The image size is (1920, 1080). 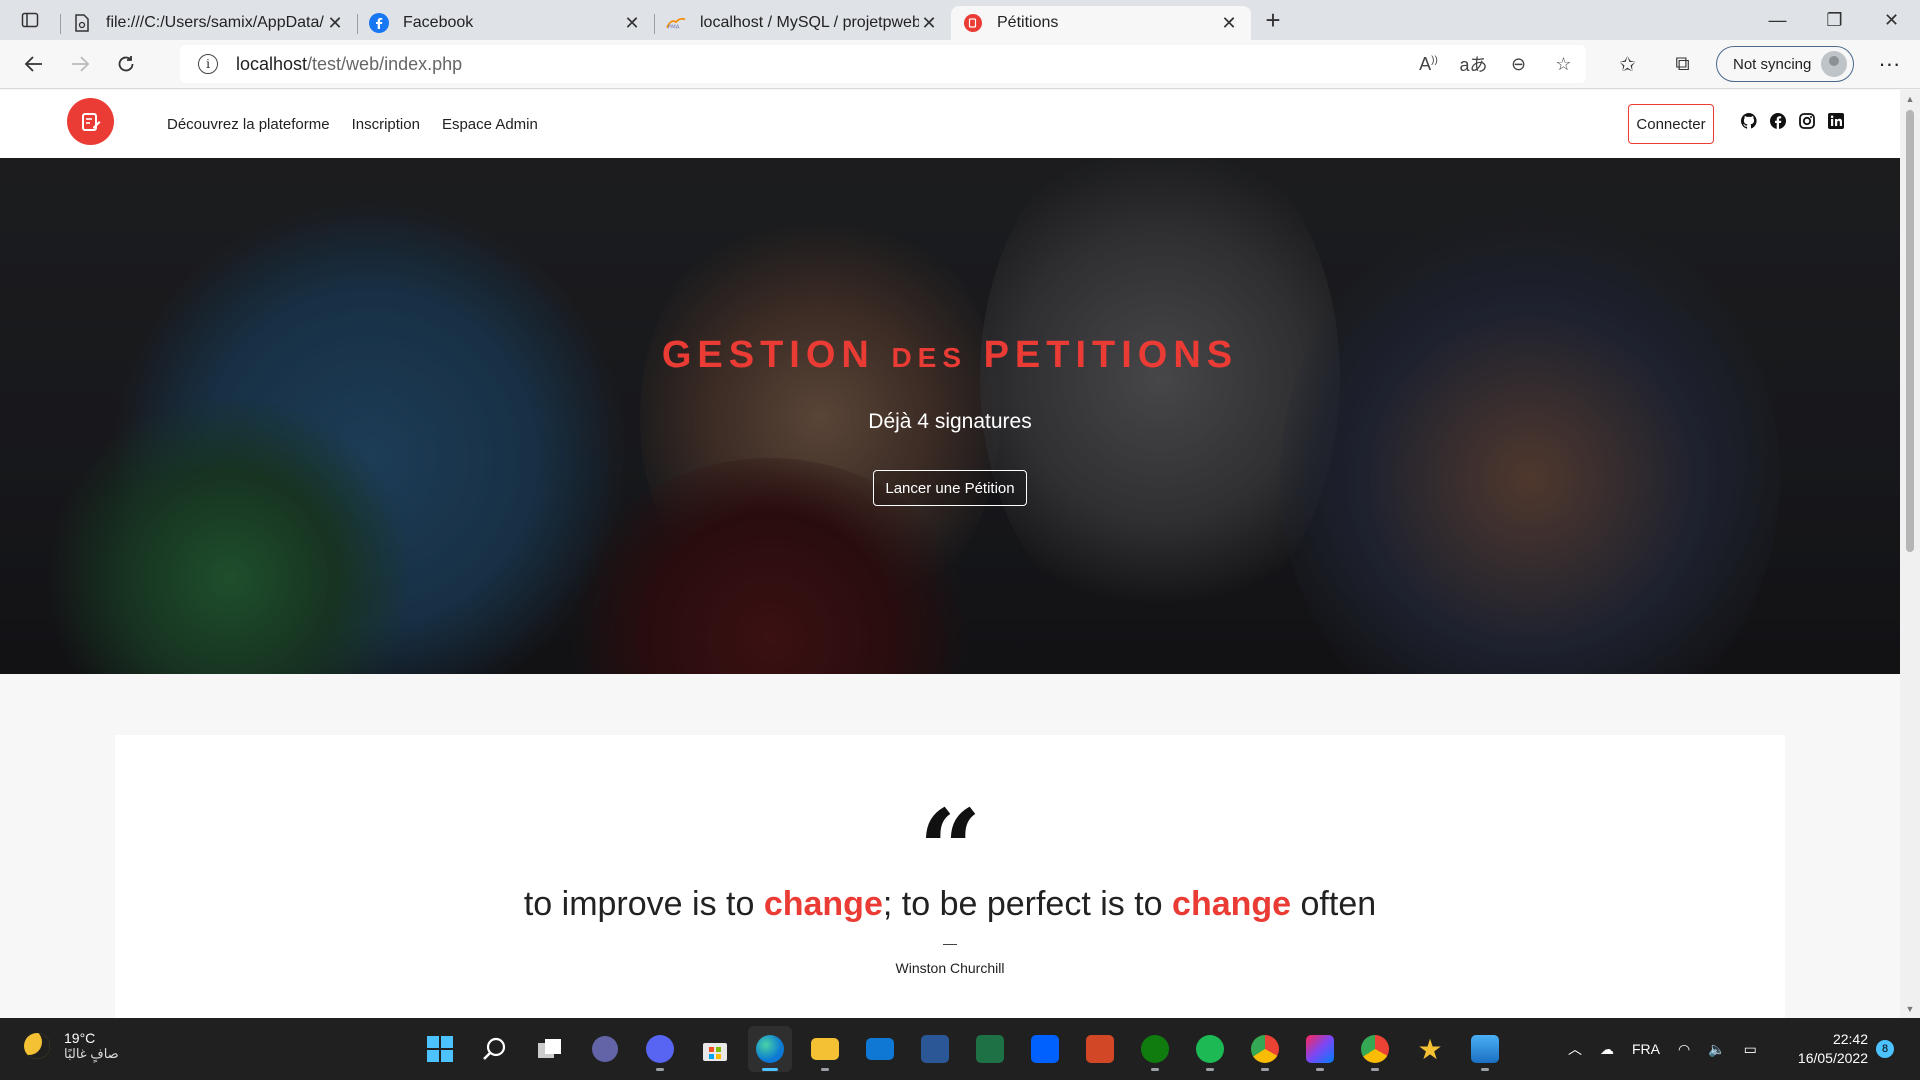 I want to click on weather-text: 19°C صافٍ غالبًا, so click(x=91, y=1046).